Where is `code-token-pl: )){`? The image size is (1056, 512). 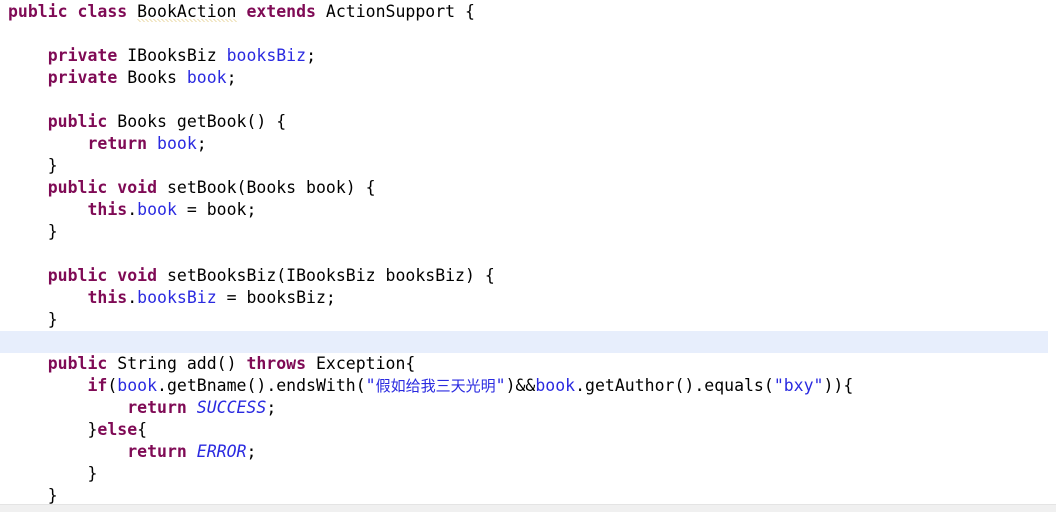
code-token-pl: )){ is located at coordinates (838, 385).